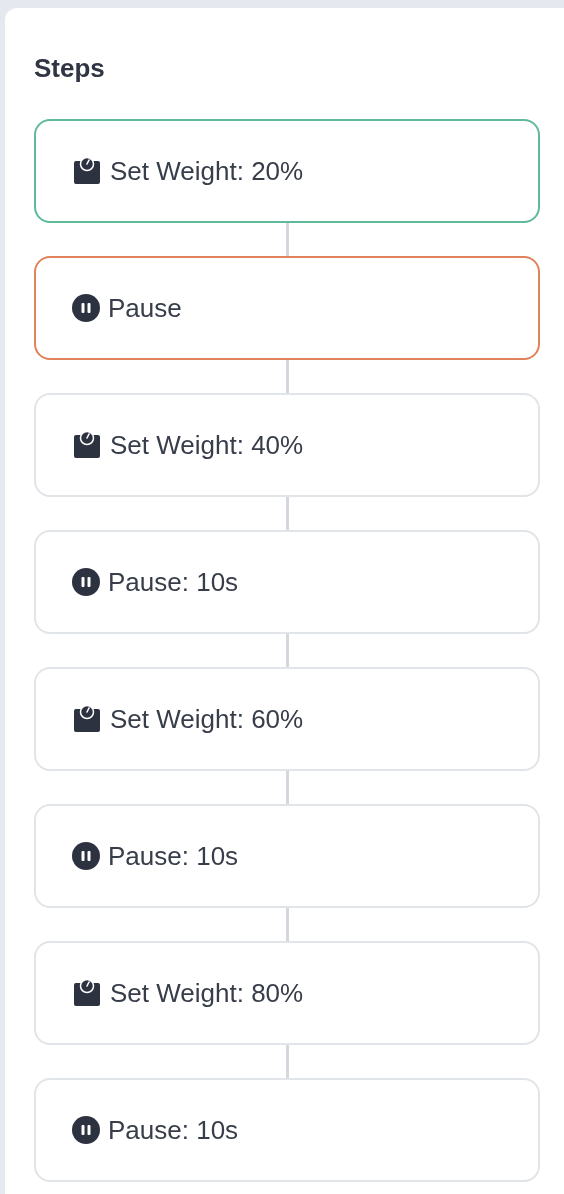 Image resolution: width=564 pixels, height=1194 pixels. I want to click on step-card: Pause, so click(287, 308).